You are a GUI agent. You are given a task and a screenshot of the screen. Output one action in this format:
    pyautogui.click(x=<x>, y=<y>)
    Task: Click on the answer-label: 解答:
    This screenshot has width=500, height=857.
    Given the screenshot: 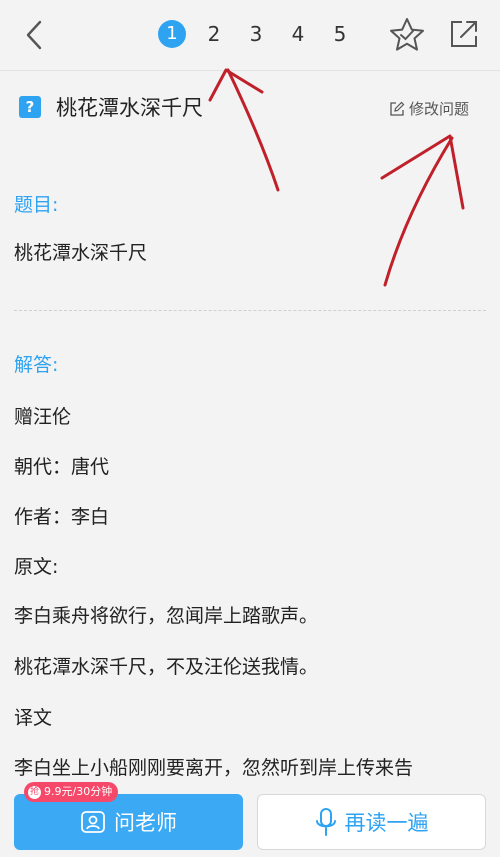 What is the action you would take?
    pyautogui.click(x=36, y=365)
    